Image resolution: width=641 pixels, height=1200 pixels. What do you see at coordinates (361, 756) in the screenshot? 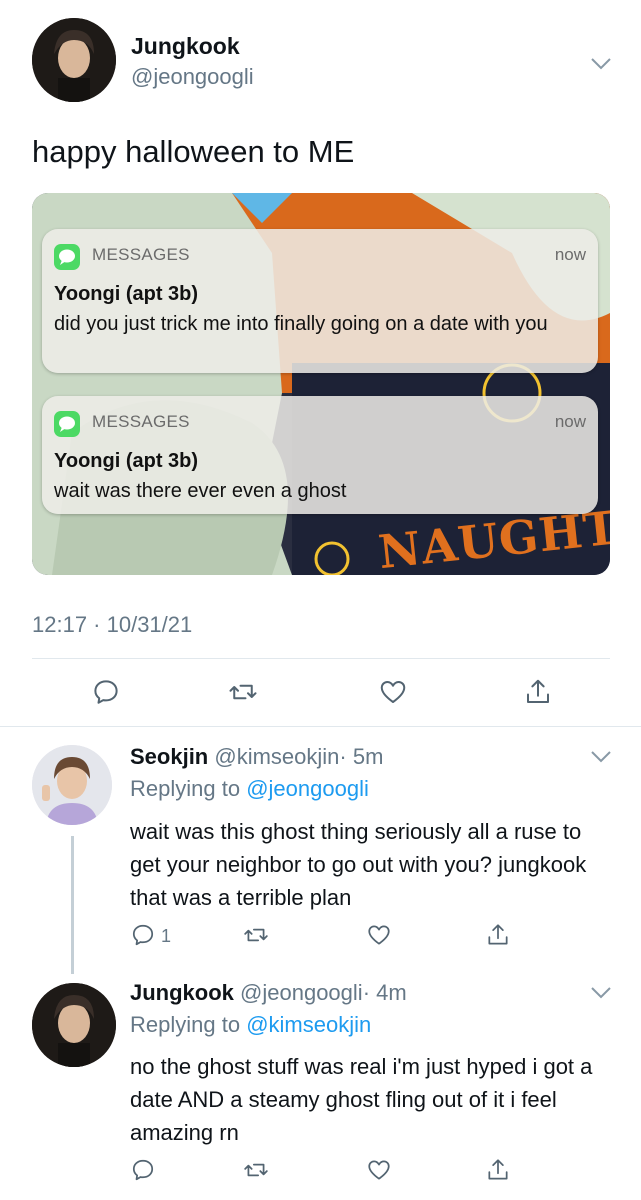
I see `reply-time: · 5m` at bounding box center [361, 756].